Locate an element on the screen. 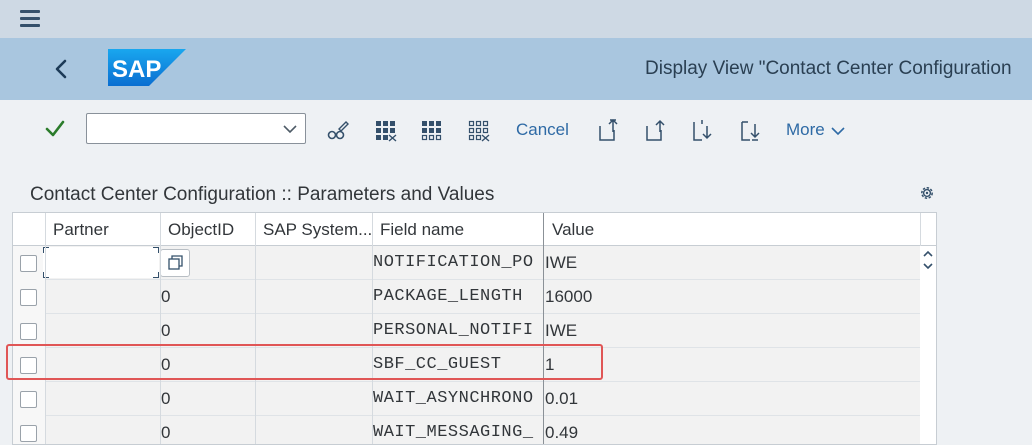 This screenshot has height=445, width=1032. previous-page-icon is located at coordinates (655, 130).